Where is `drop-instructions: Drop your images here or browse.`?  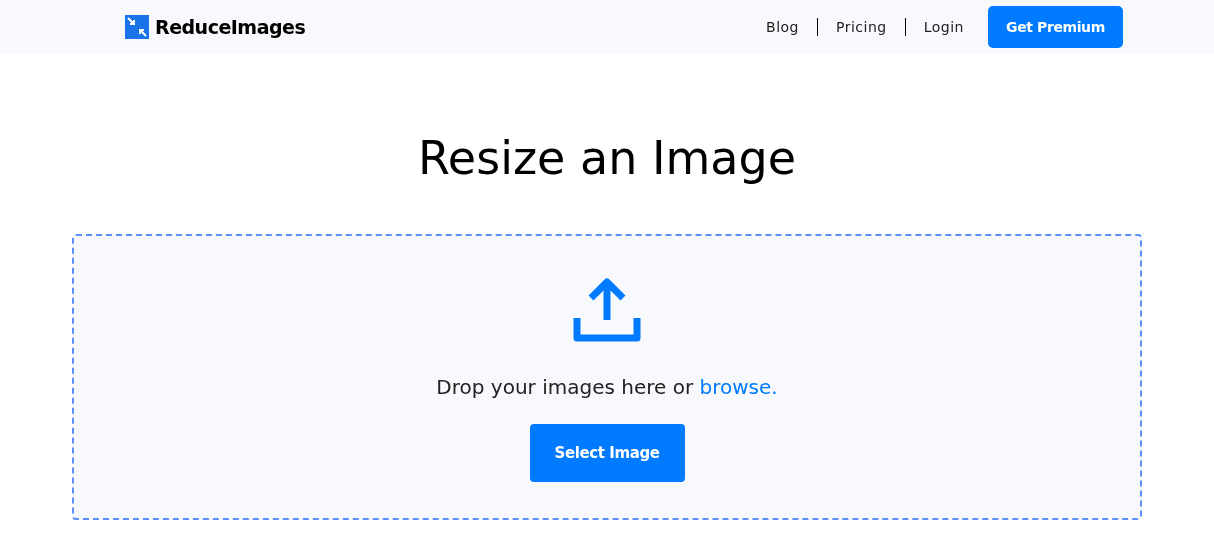 drop-instructions: Drop your images here or browse. is located at coordinates (607, 387).